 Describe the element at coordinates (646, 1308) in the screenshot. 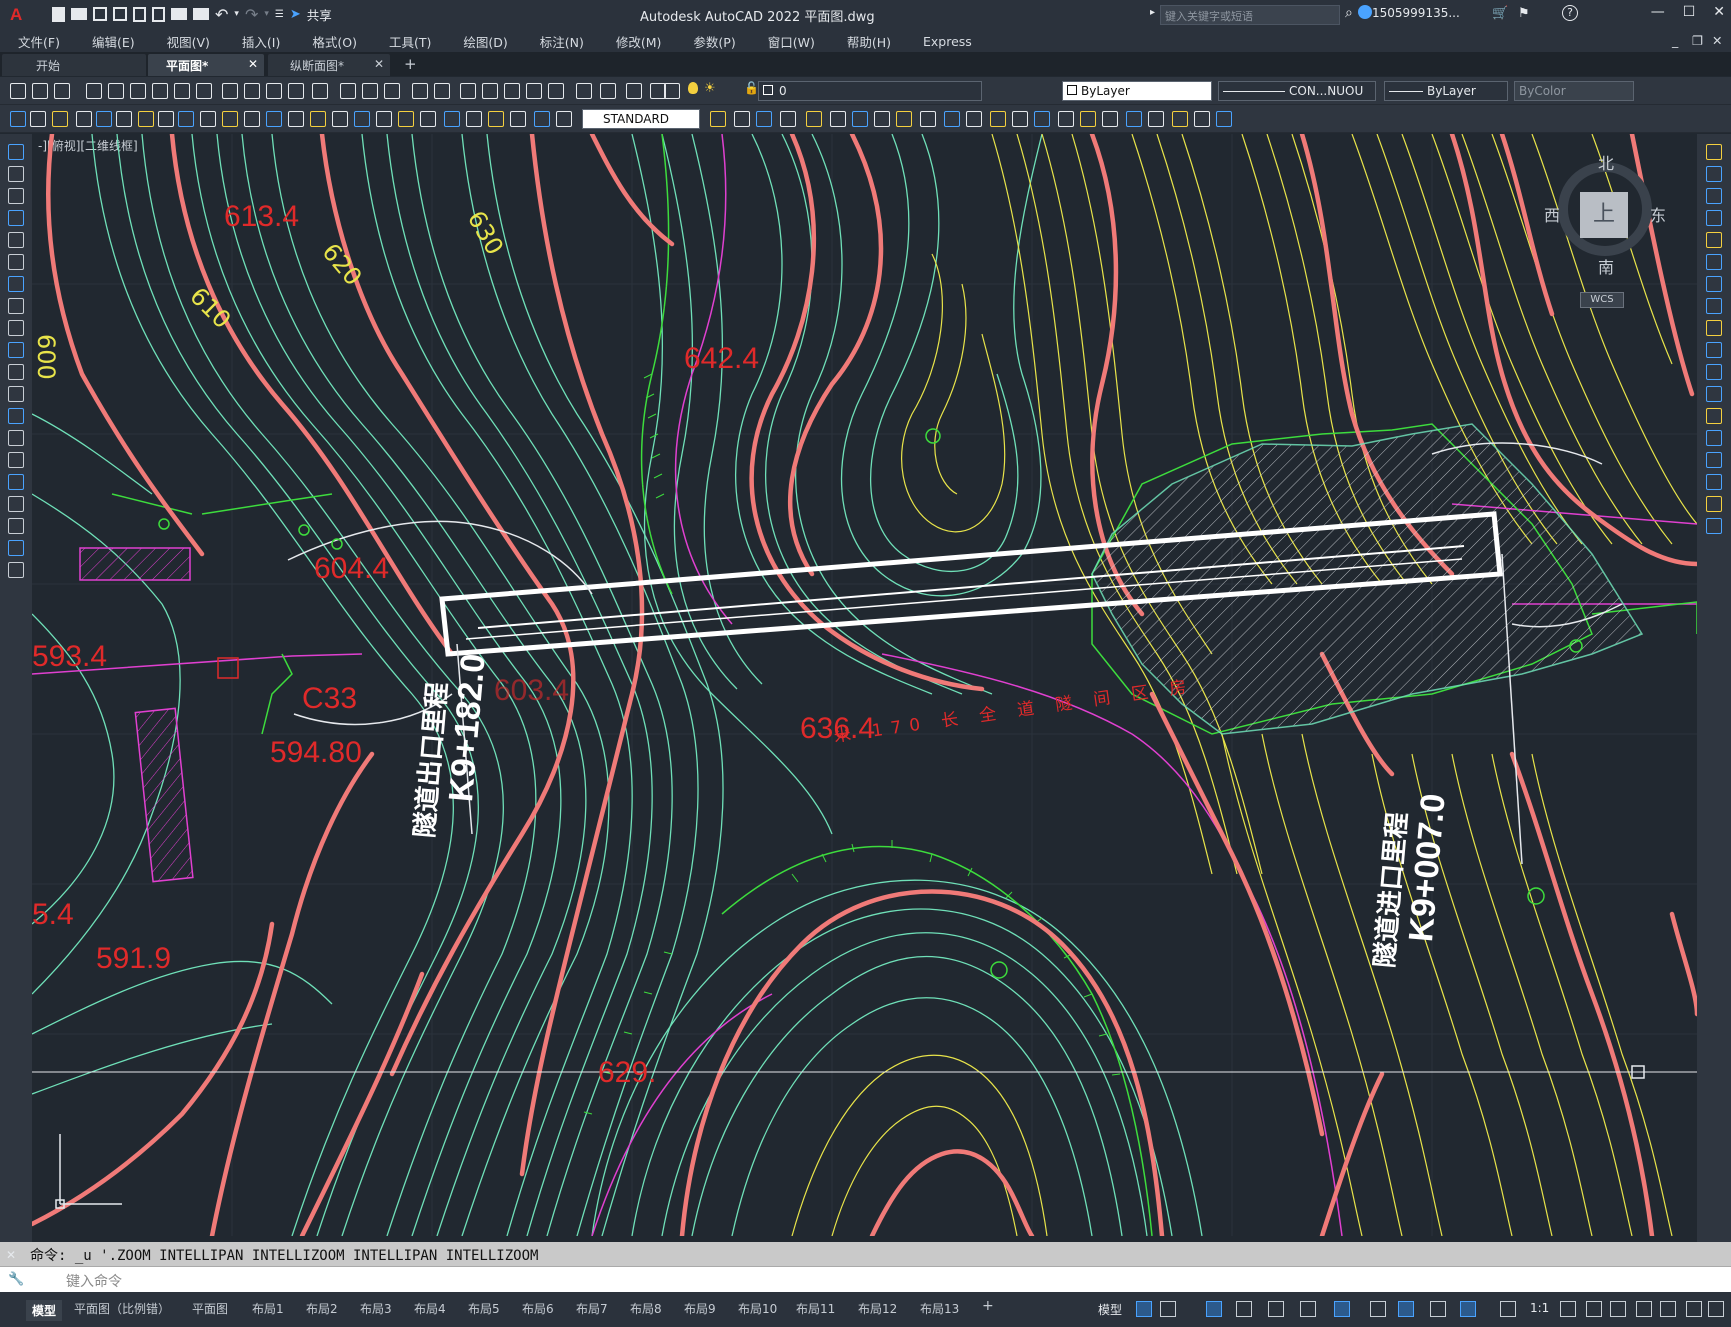

I see `layout-tab: 布局8` at that location.